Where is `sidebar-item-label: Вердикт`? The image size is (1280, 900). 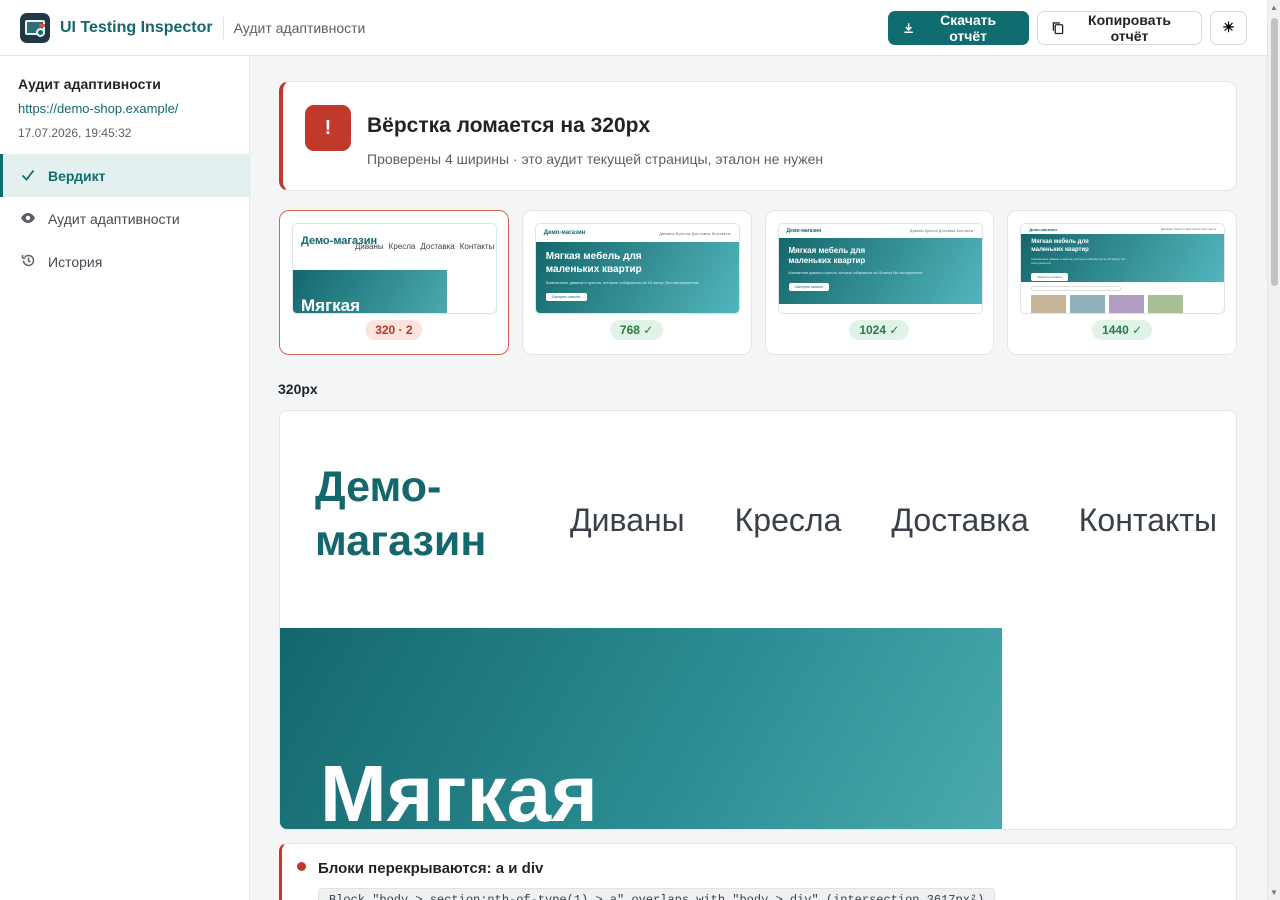
sidebar-item-label: Вердикт is located at coordinates (77, 175).